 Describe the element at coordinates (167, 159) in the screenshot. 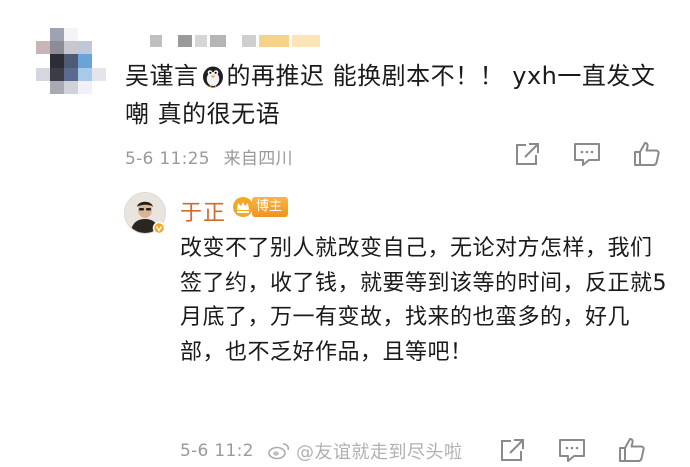

I see `comment-timestamp: 5-6 11:25` at that location.